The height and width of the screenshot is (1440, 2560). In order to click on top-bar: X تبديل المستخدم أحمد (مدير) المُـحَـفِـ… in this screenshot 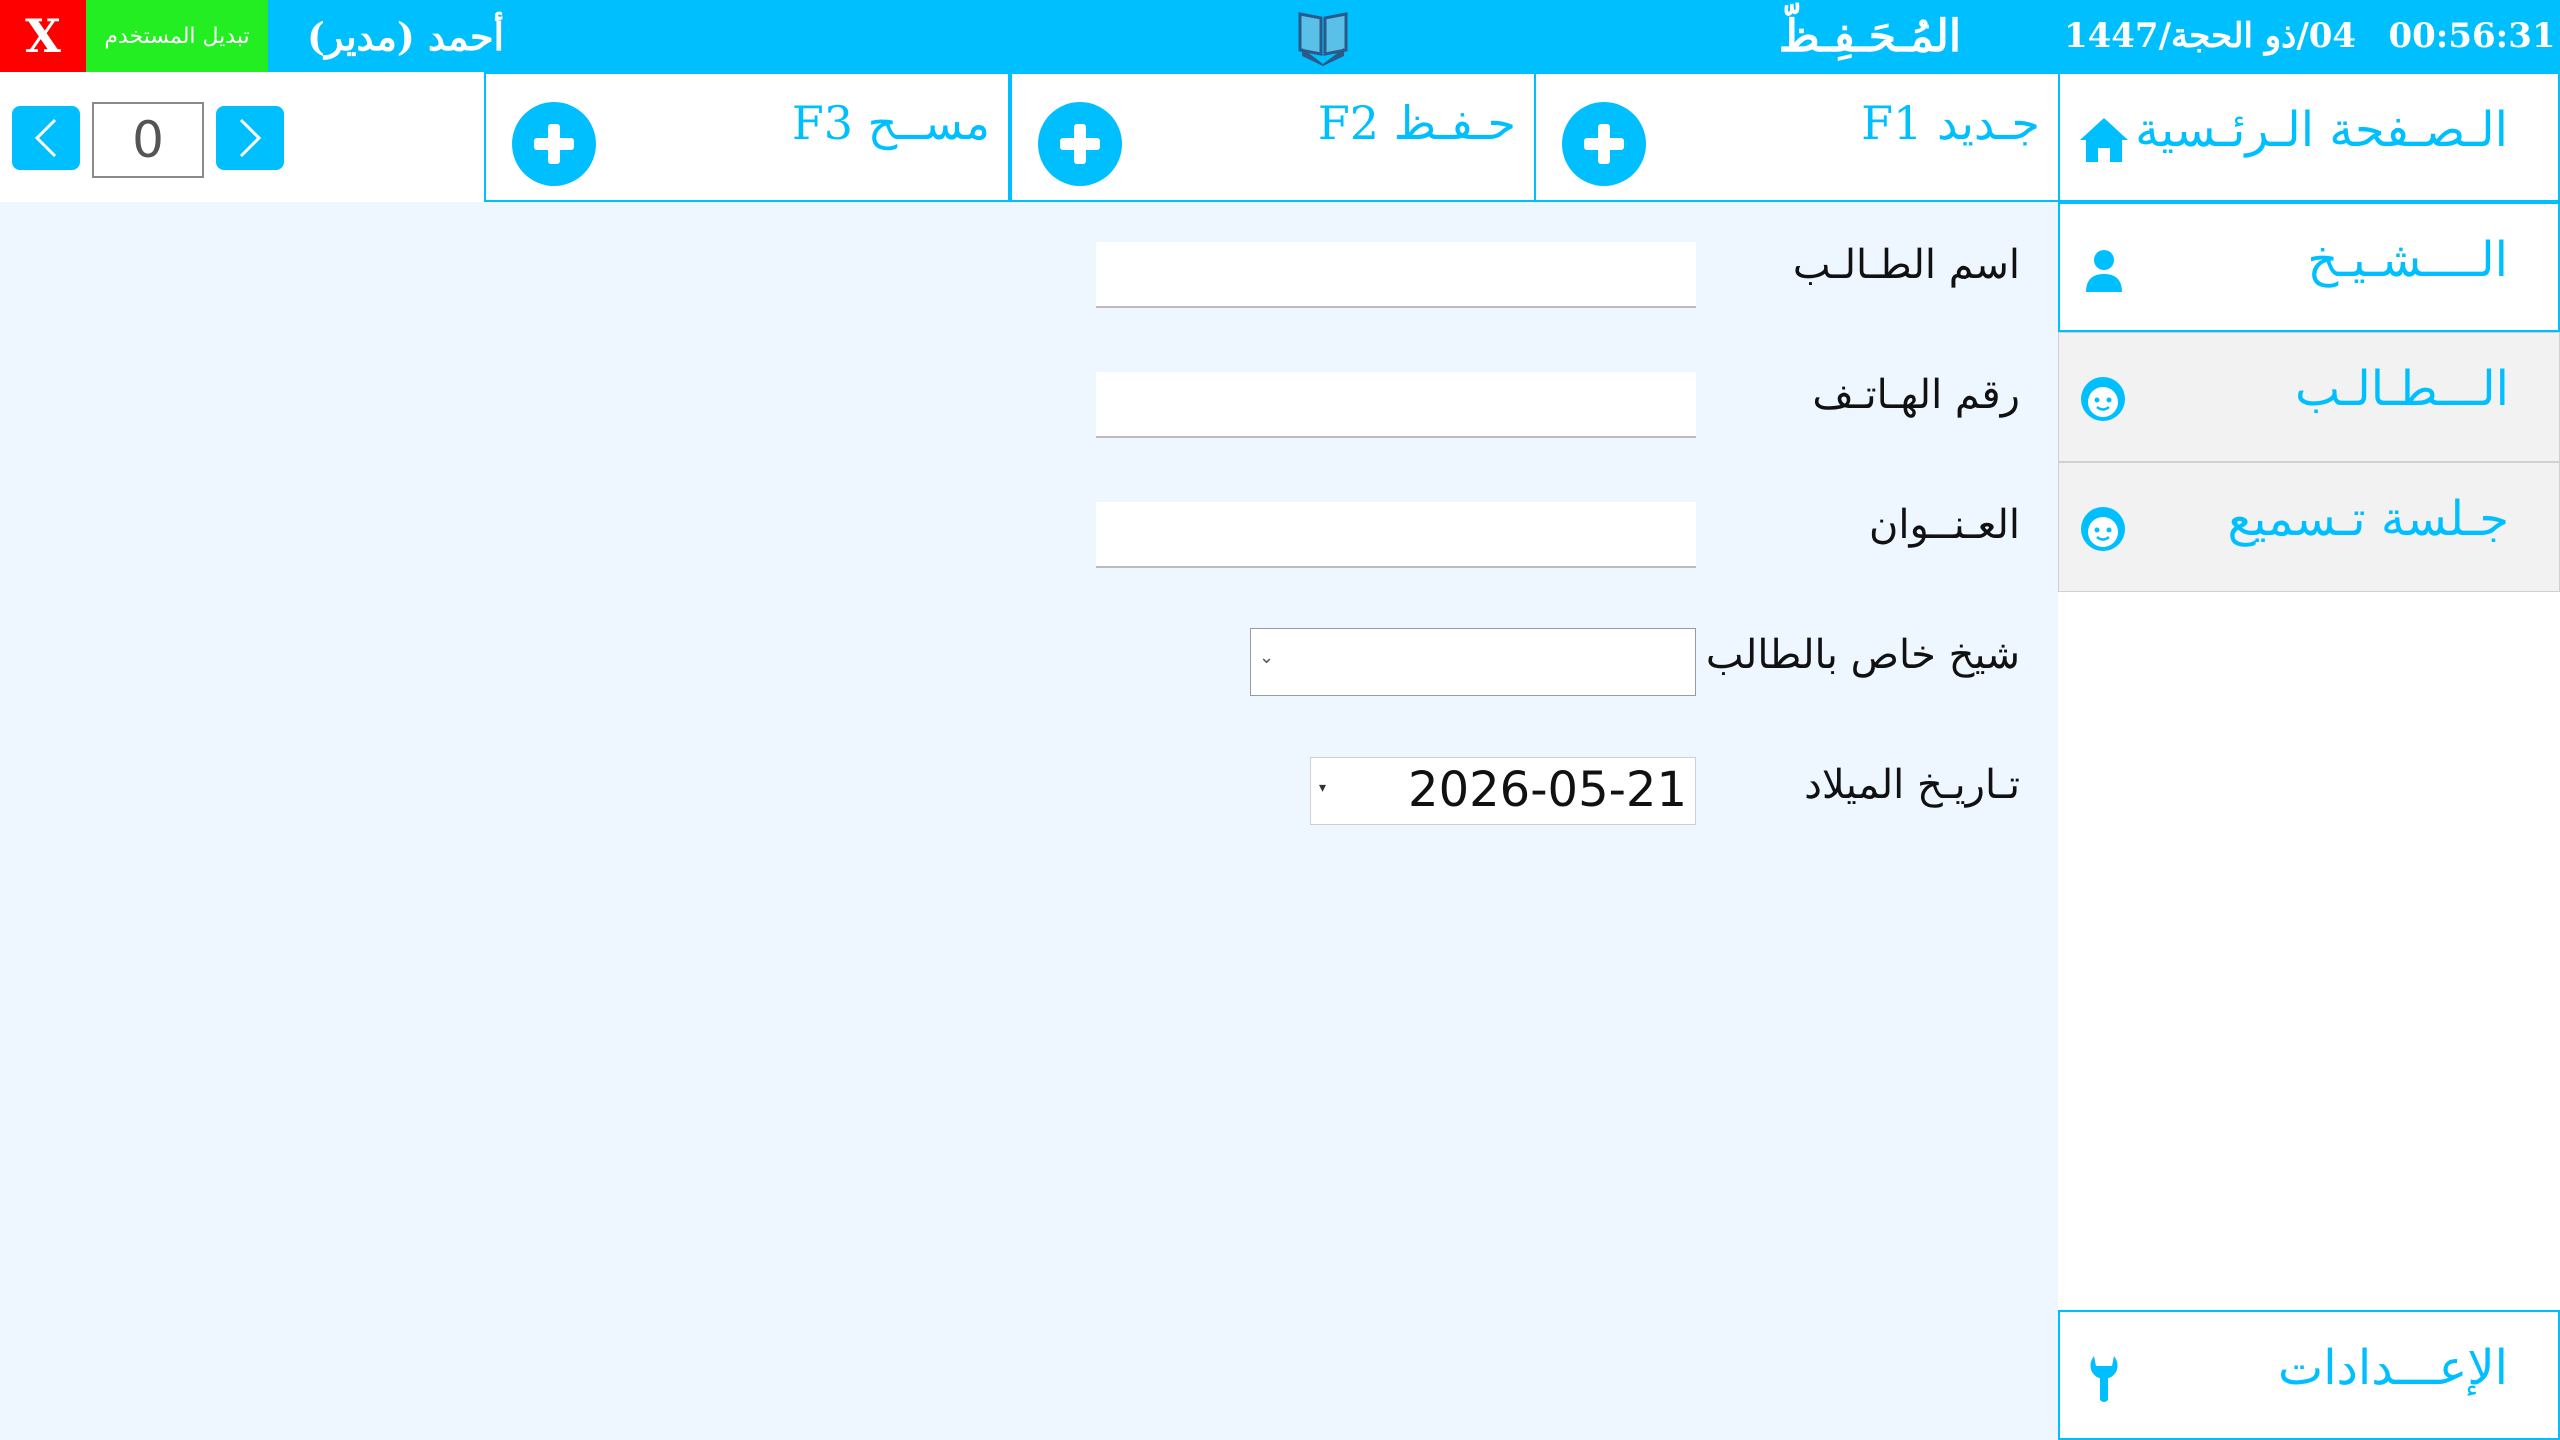, I will do `click(1280, 36)`.